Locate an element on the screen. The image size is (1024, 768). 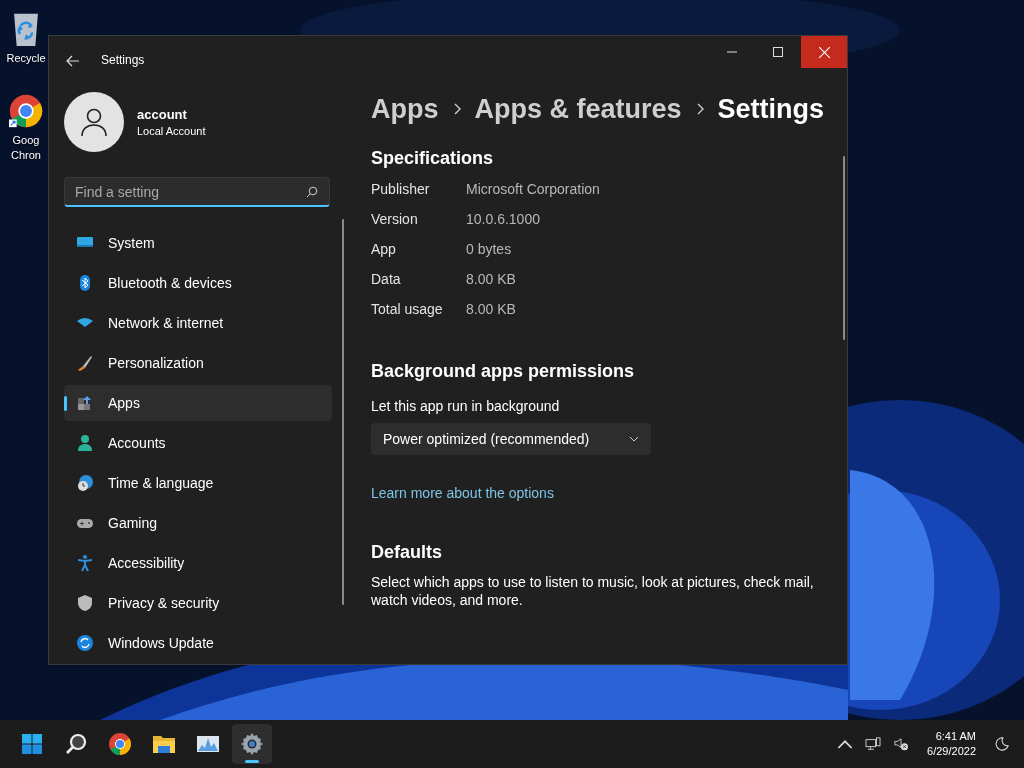
icon-label: Recycle is located at coordinates (26, 58).